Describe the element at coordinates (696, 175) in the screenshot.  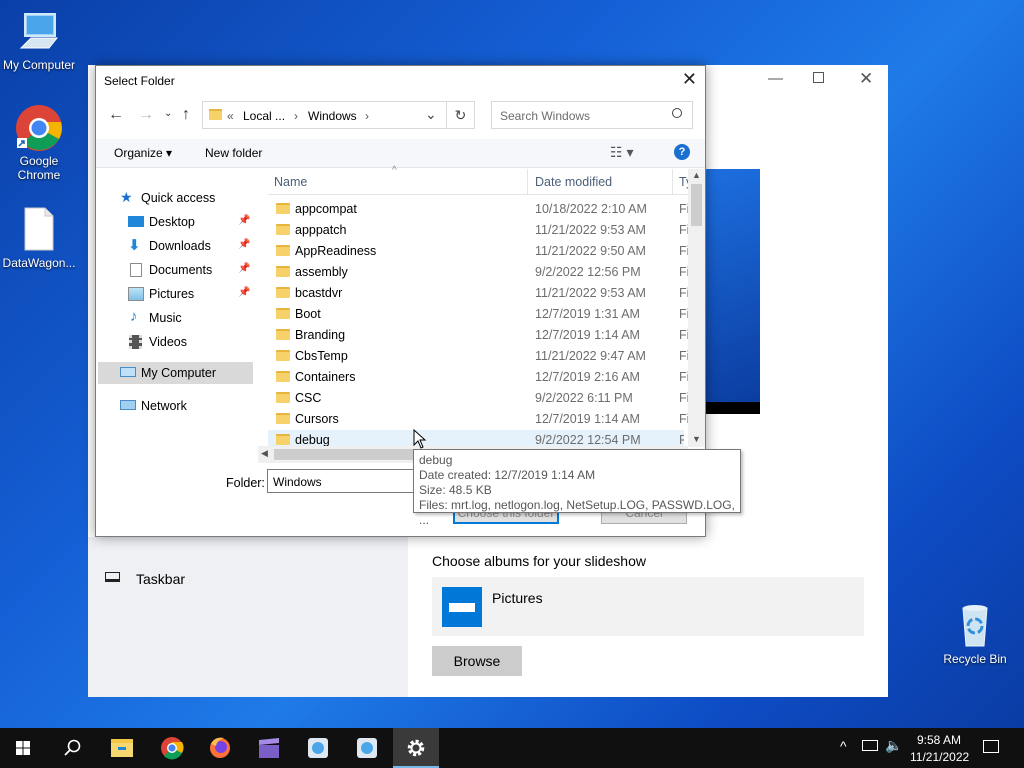
I see `scroll-up-icon: ▲` at that location.